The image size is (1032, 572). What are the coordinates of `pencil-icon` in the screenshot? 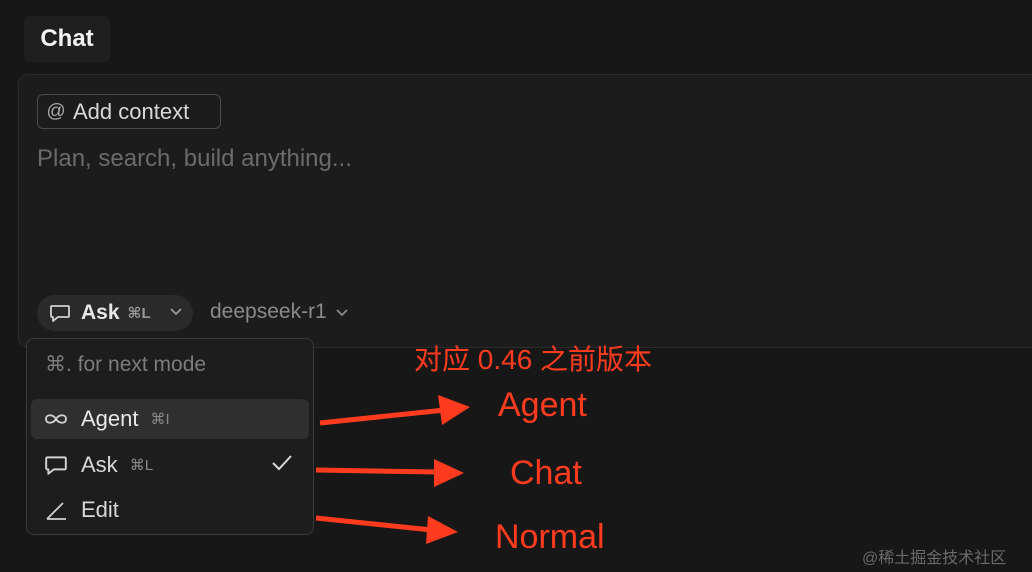 It's located at (56, 510).